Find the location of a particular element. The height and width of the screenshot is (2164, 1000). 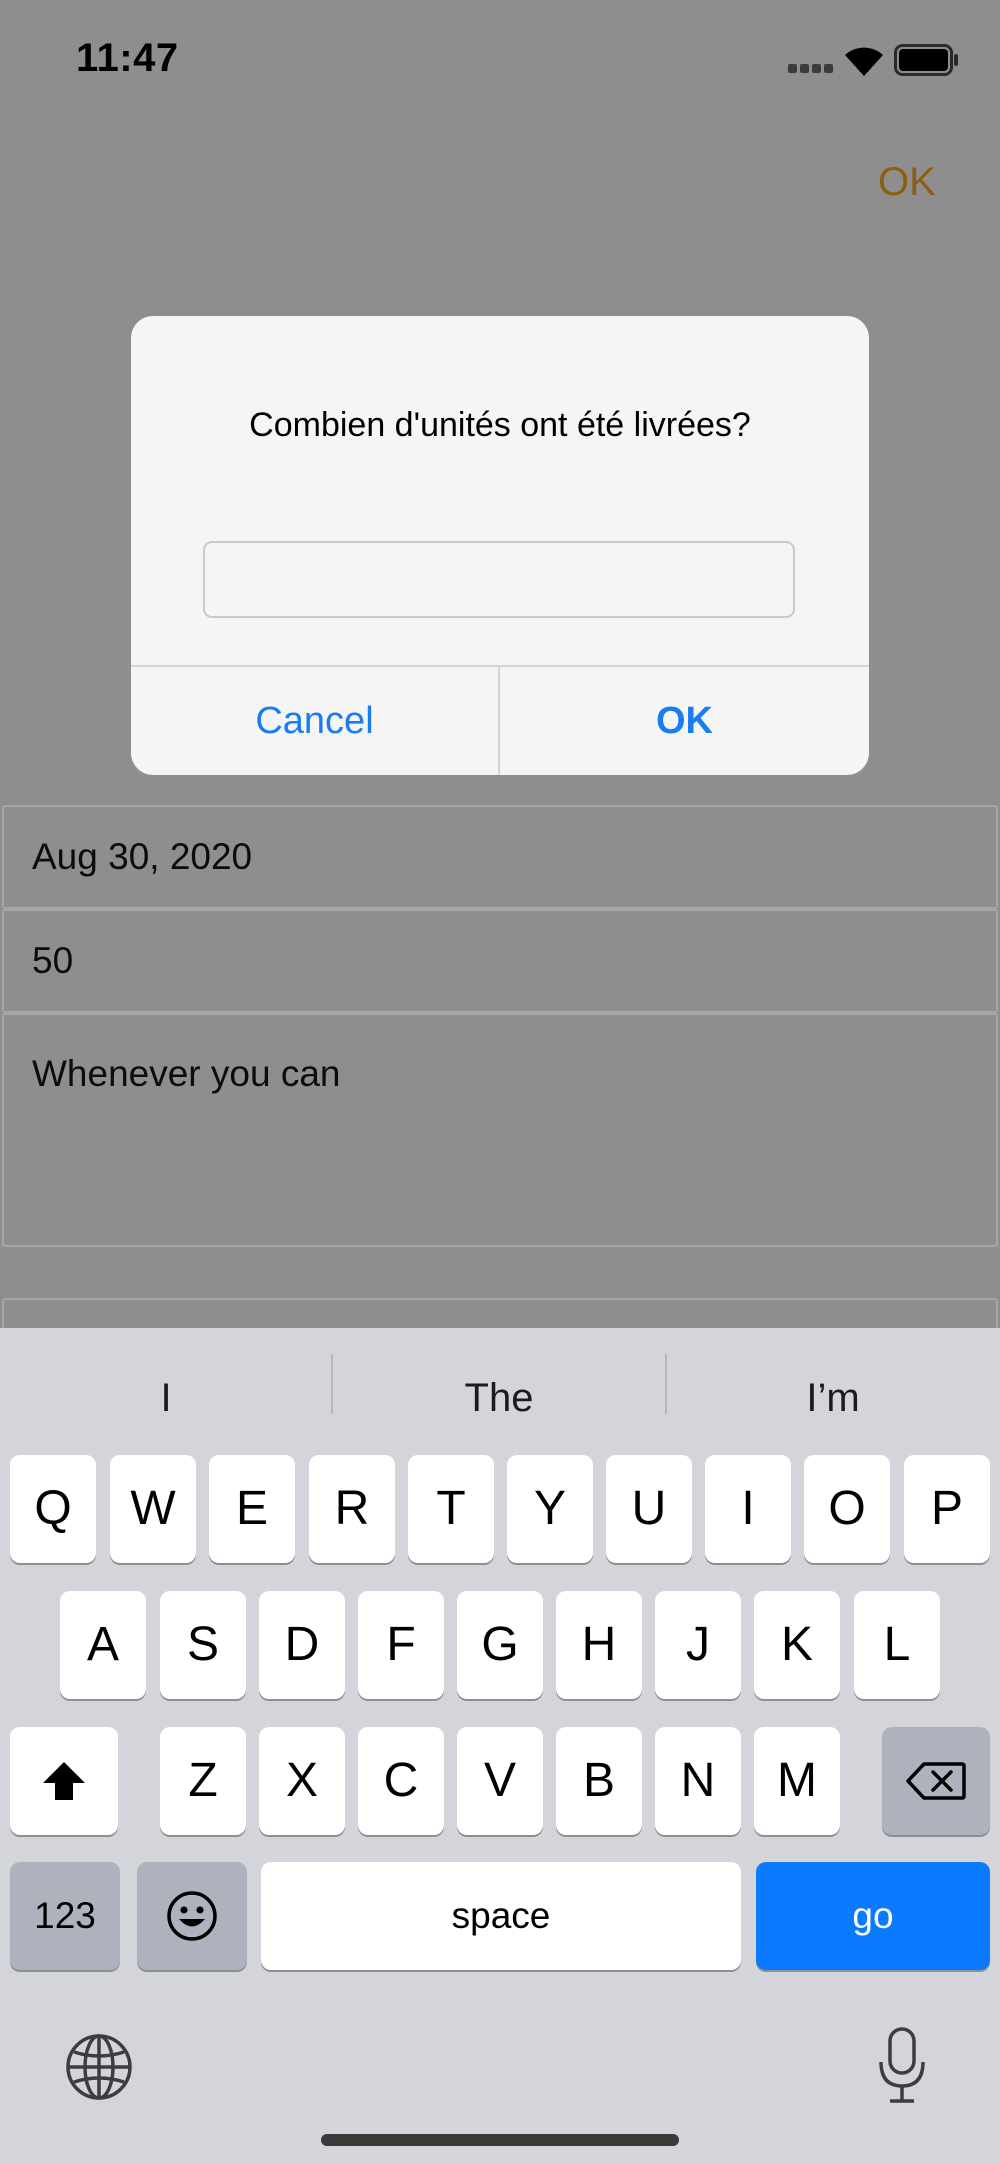

key-v: V is located at coordinates (500, 1781).